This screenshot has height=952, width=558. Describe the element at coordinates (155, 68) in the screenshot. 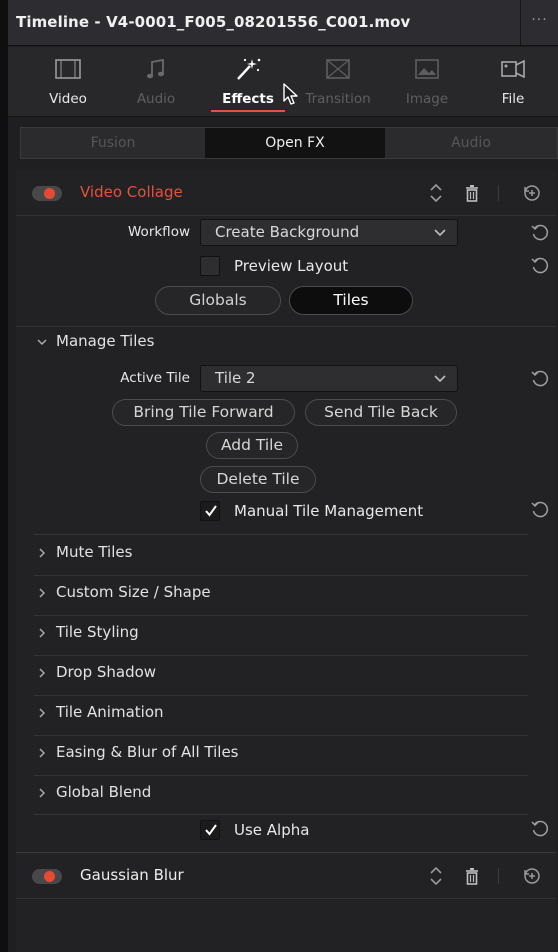

I see `audio-icon` at that location.